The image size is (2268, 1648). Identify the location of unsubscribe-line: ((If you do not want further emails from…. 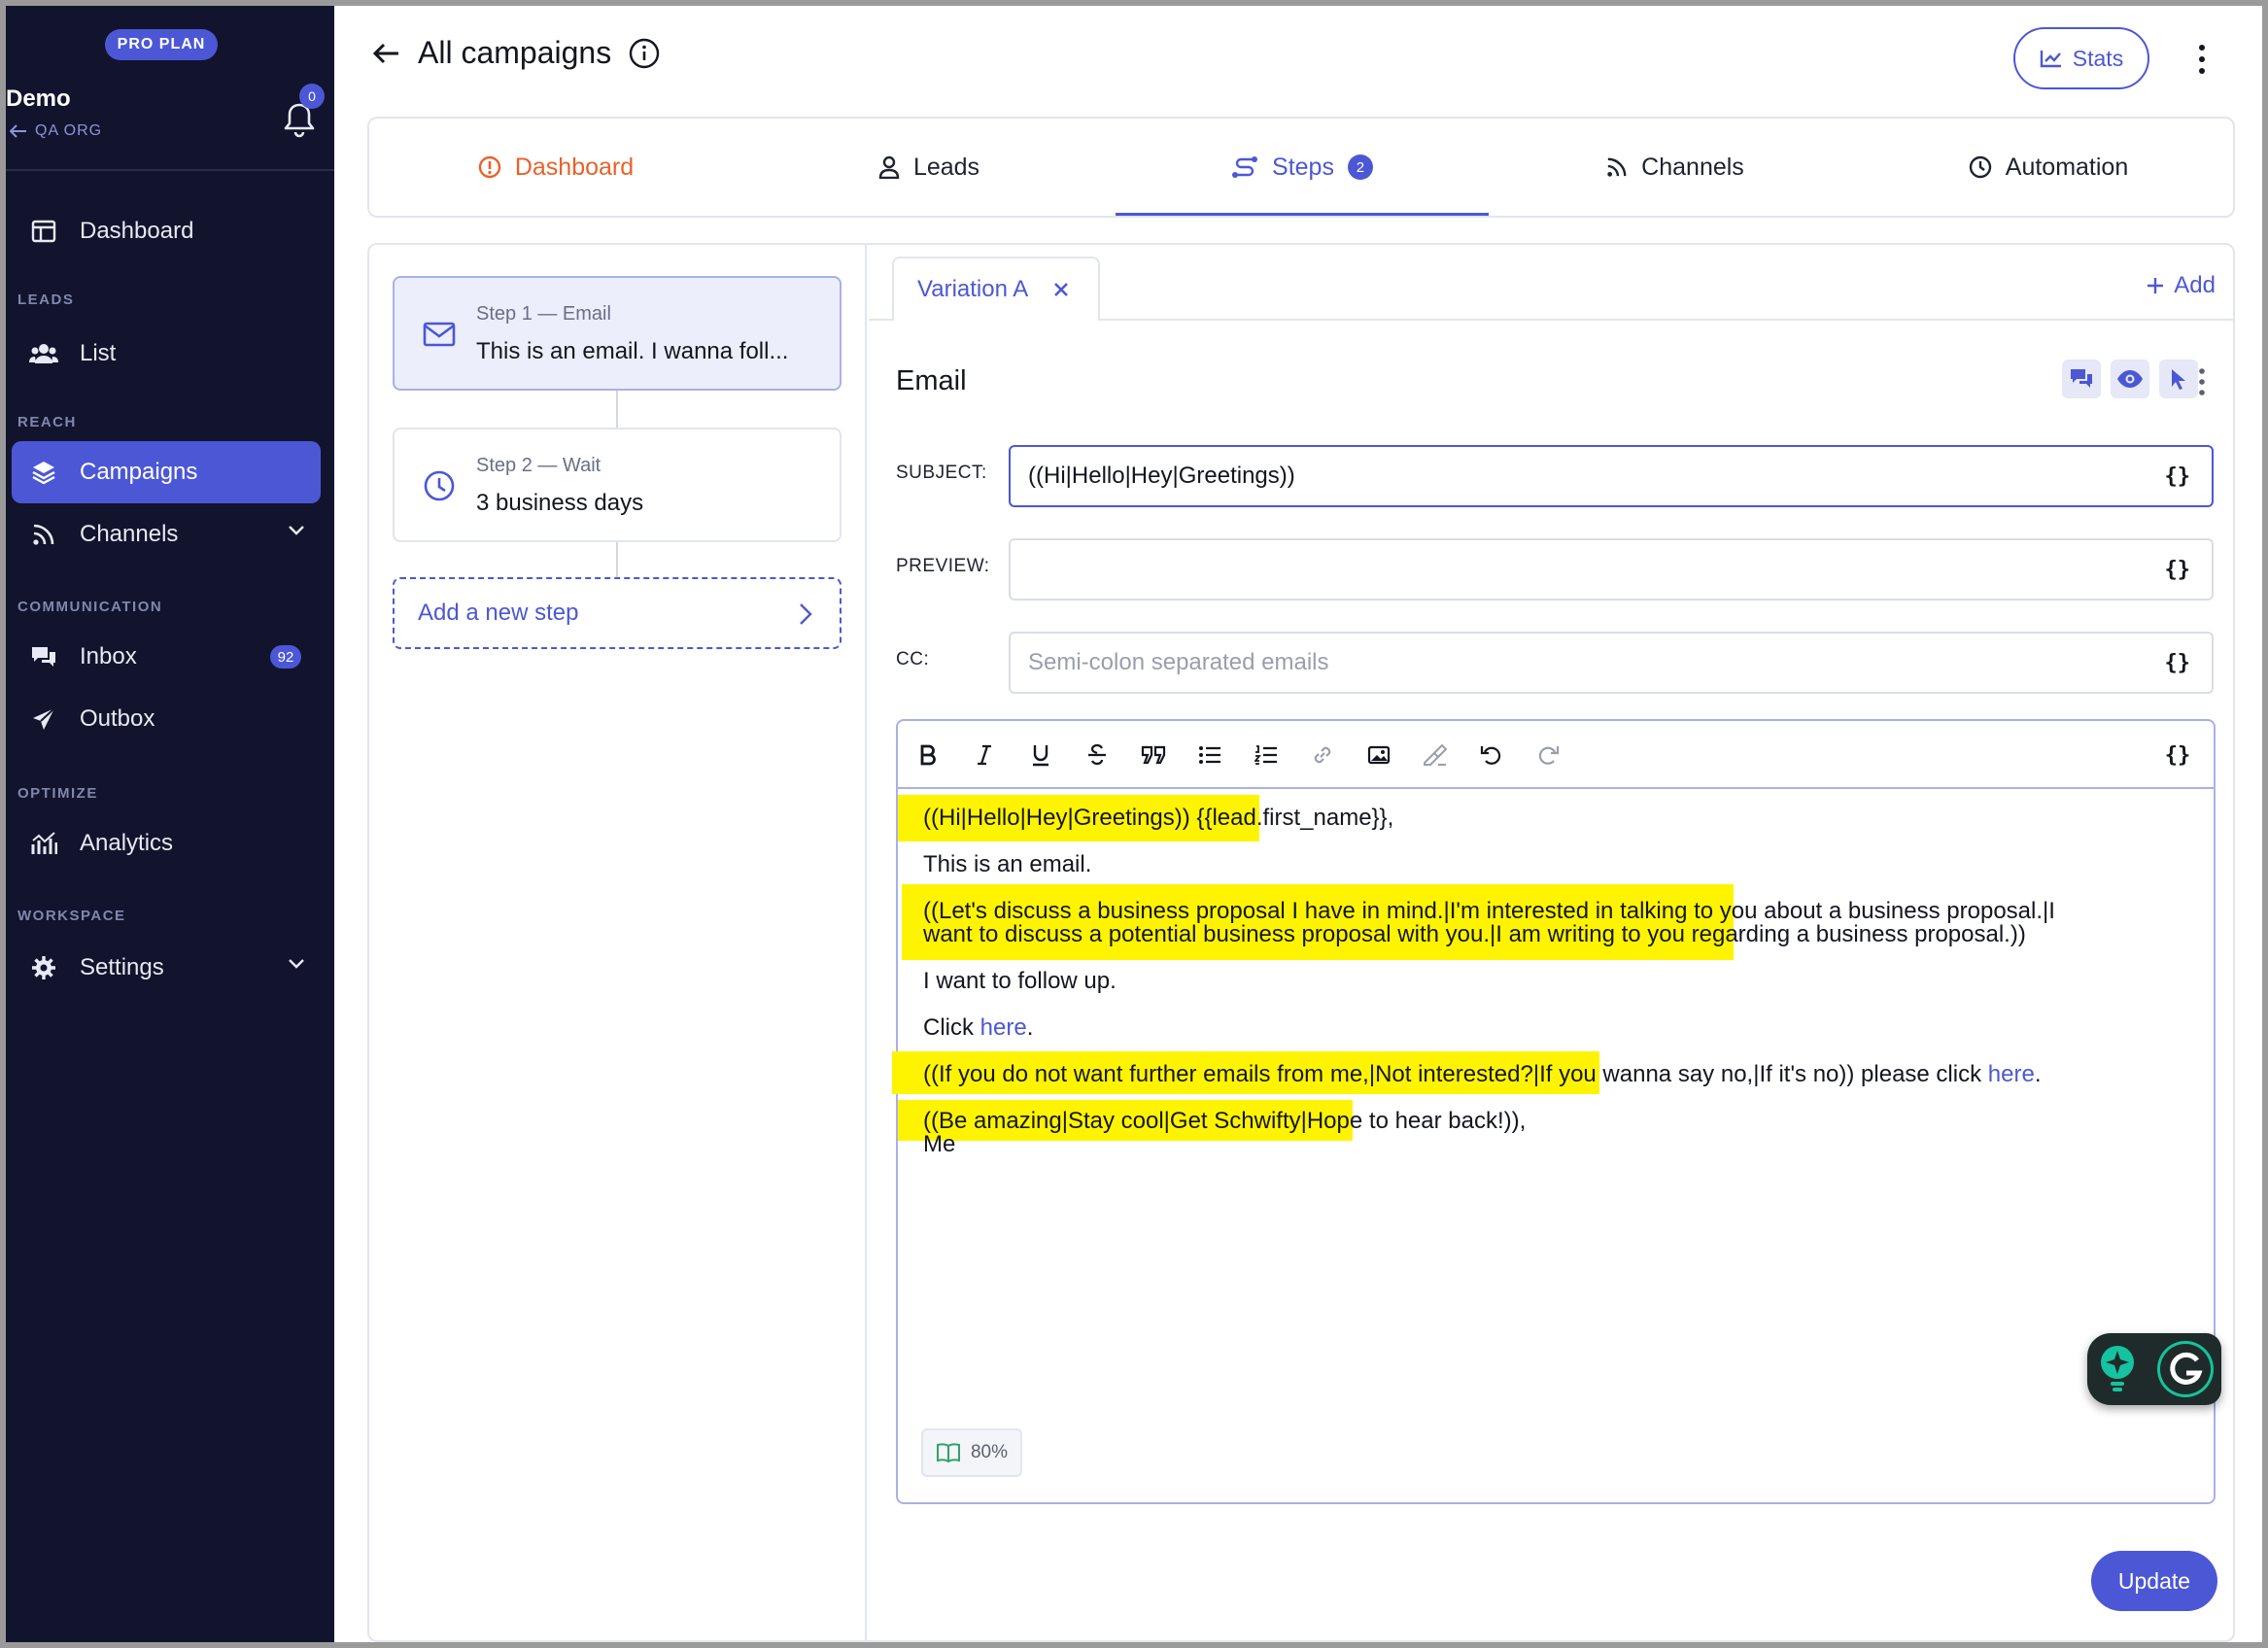
(1482, 1074).